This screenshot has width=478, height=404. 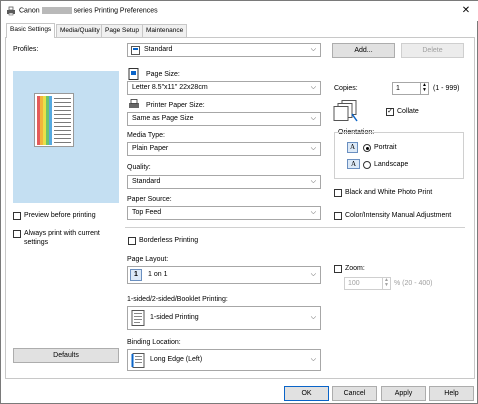 I want to click on page-layout-value: 1 on 1, so click(x=158, y=274).